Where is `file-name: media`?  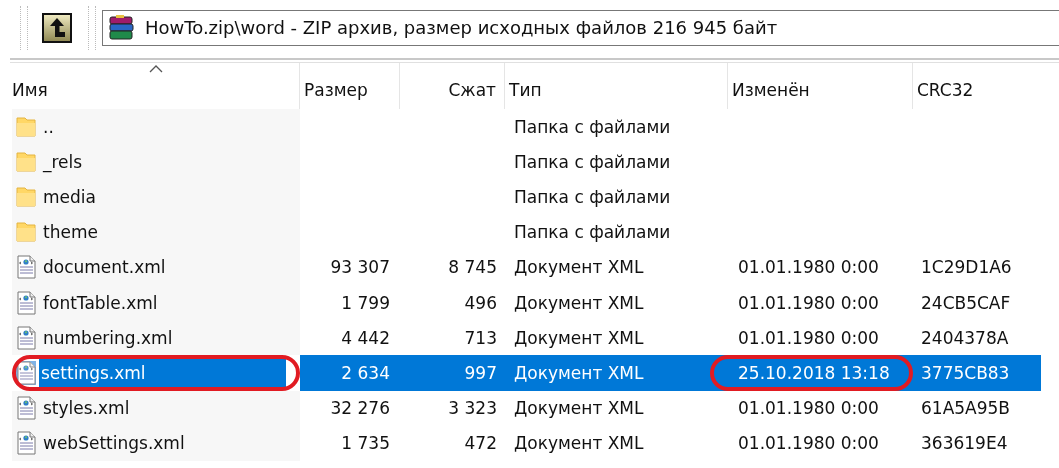 file-name: media is located at coordinates (69, 196).